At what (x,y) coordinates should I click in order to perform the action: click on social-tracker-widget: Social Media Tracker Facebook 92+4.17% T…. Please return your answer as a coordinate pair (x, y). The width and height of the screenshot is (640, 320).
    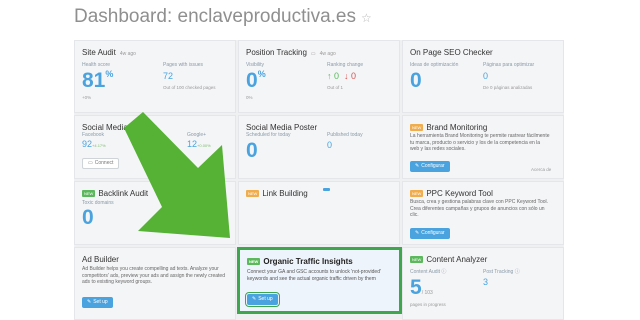
    Looking at the image, I should click on (155, 147).